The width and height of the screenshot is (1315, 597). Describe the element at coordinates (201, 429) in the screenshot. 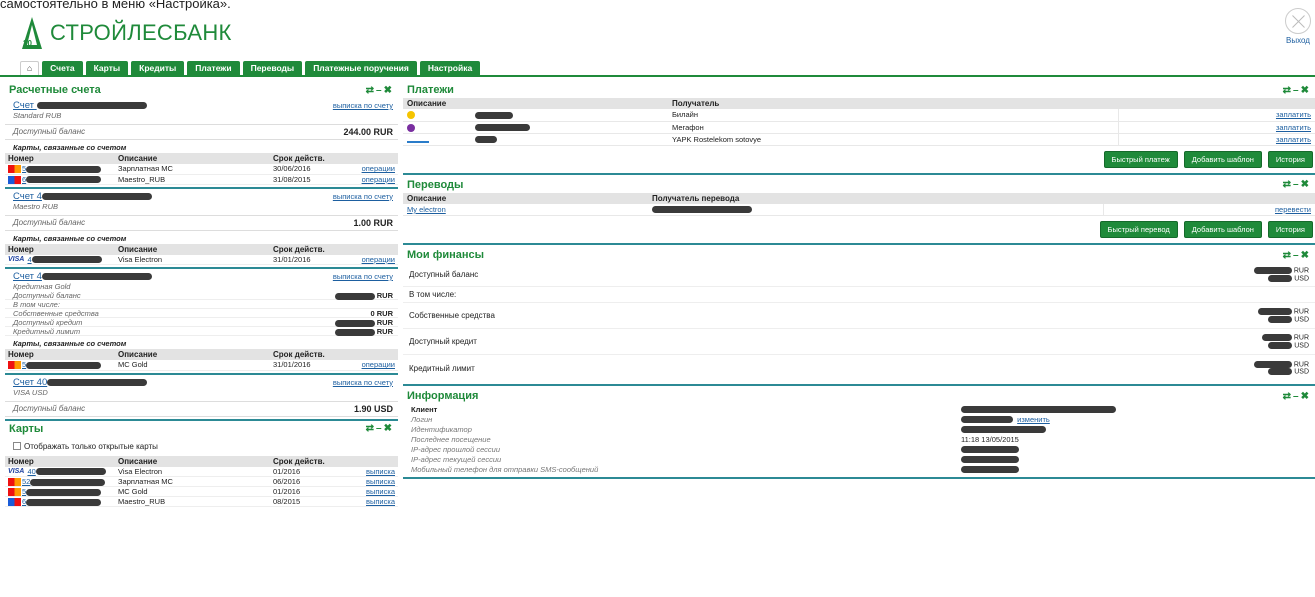

I see `cards-panel-header: Карты ⇄–✖` at that location.